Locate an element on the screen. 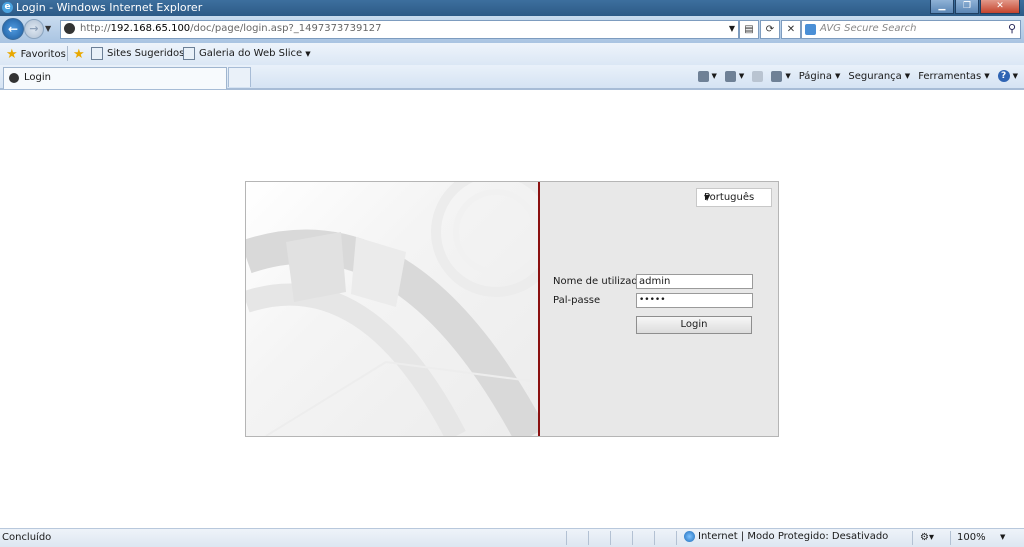 The image size is (1024, 547). help-menu: ? ▼ is located at coordinates (1007, 76).